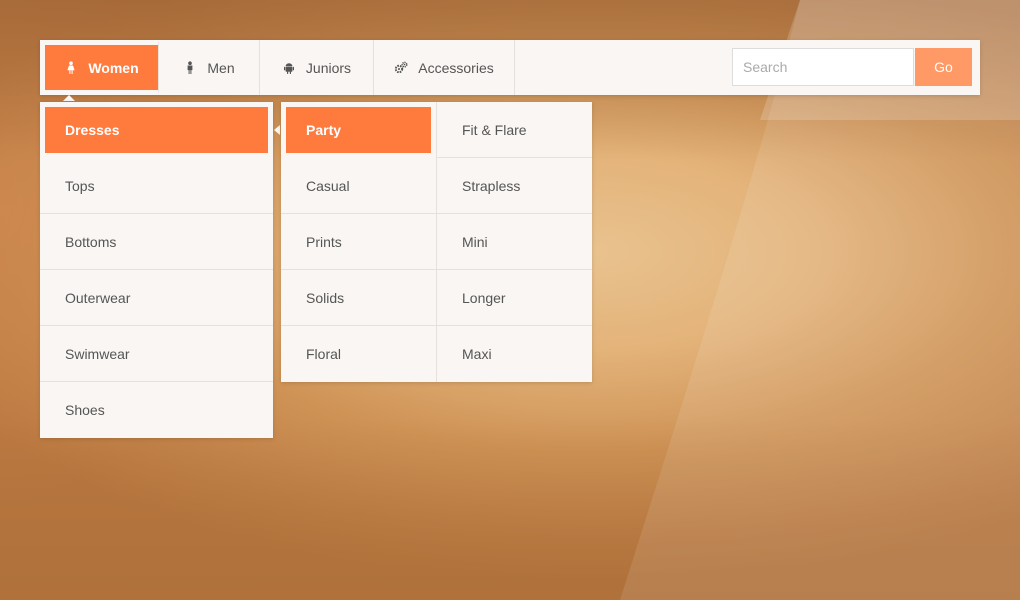  I want to click on nav-item-accessories: Accessories, so click(444, 67).